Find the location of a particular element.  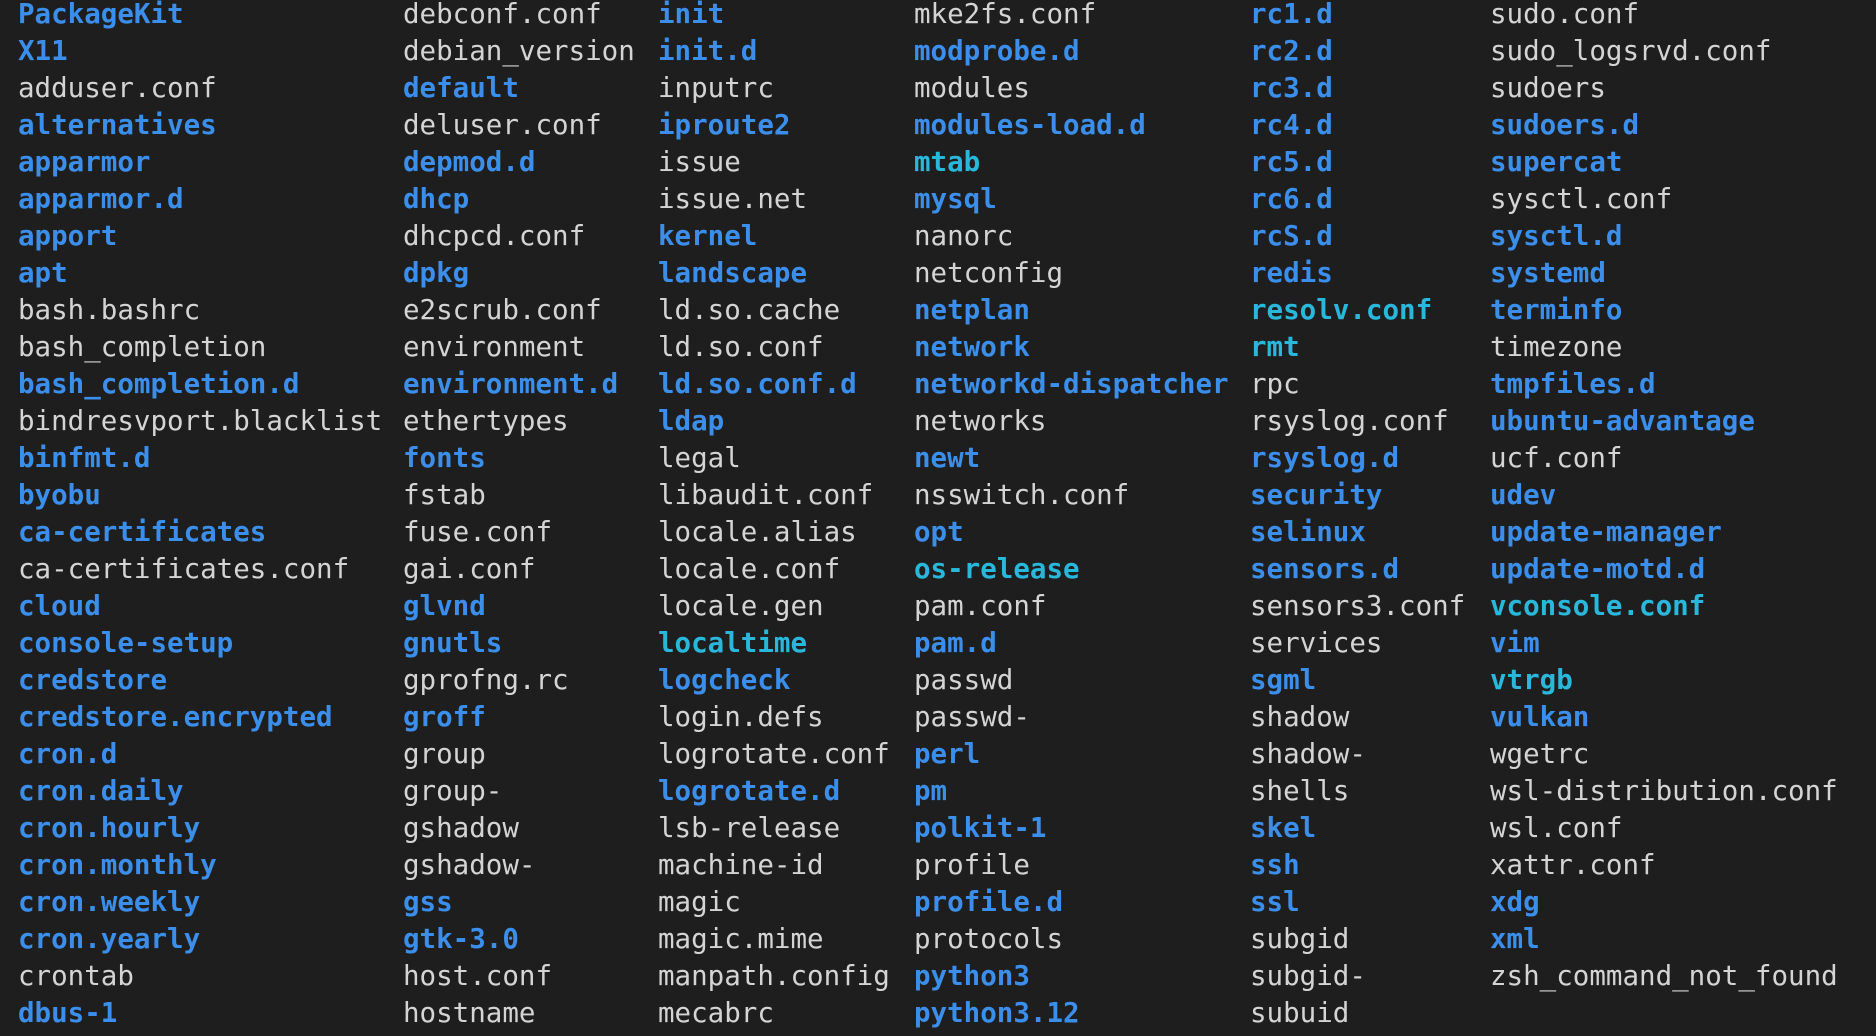

directory-entry: gnutls is located at coordinates (453, 643).